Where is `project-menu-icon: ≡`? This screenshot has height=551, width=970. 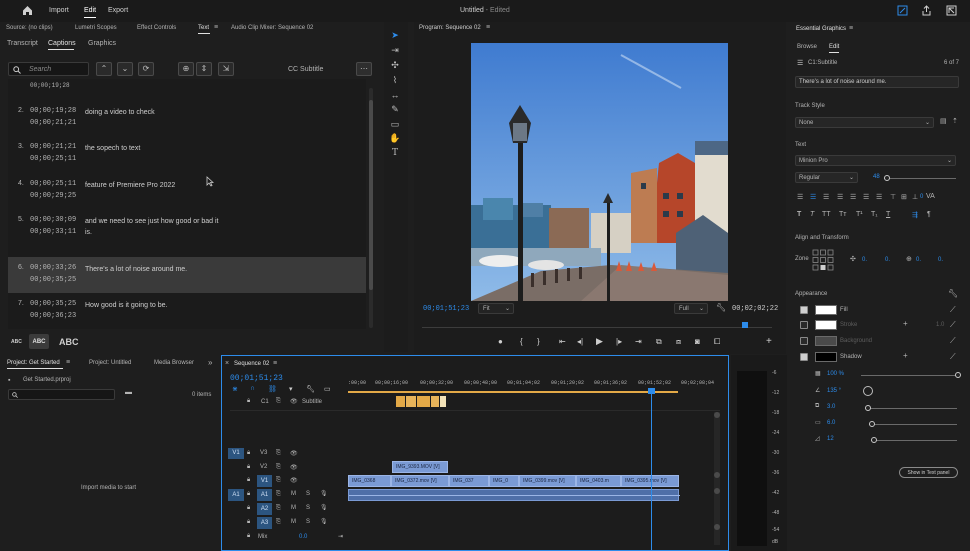 project-menu-icon: ≡ is located at coordinates (68, 362).